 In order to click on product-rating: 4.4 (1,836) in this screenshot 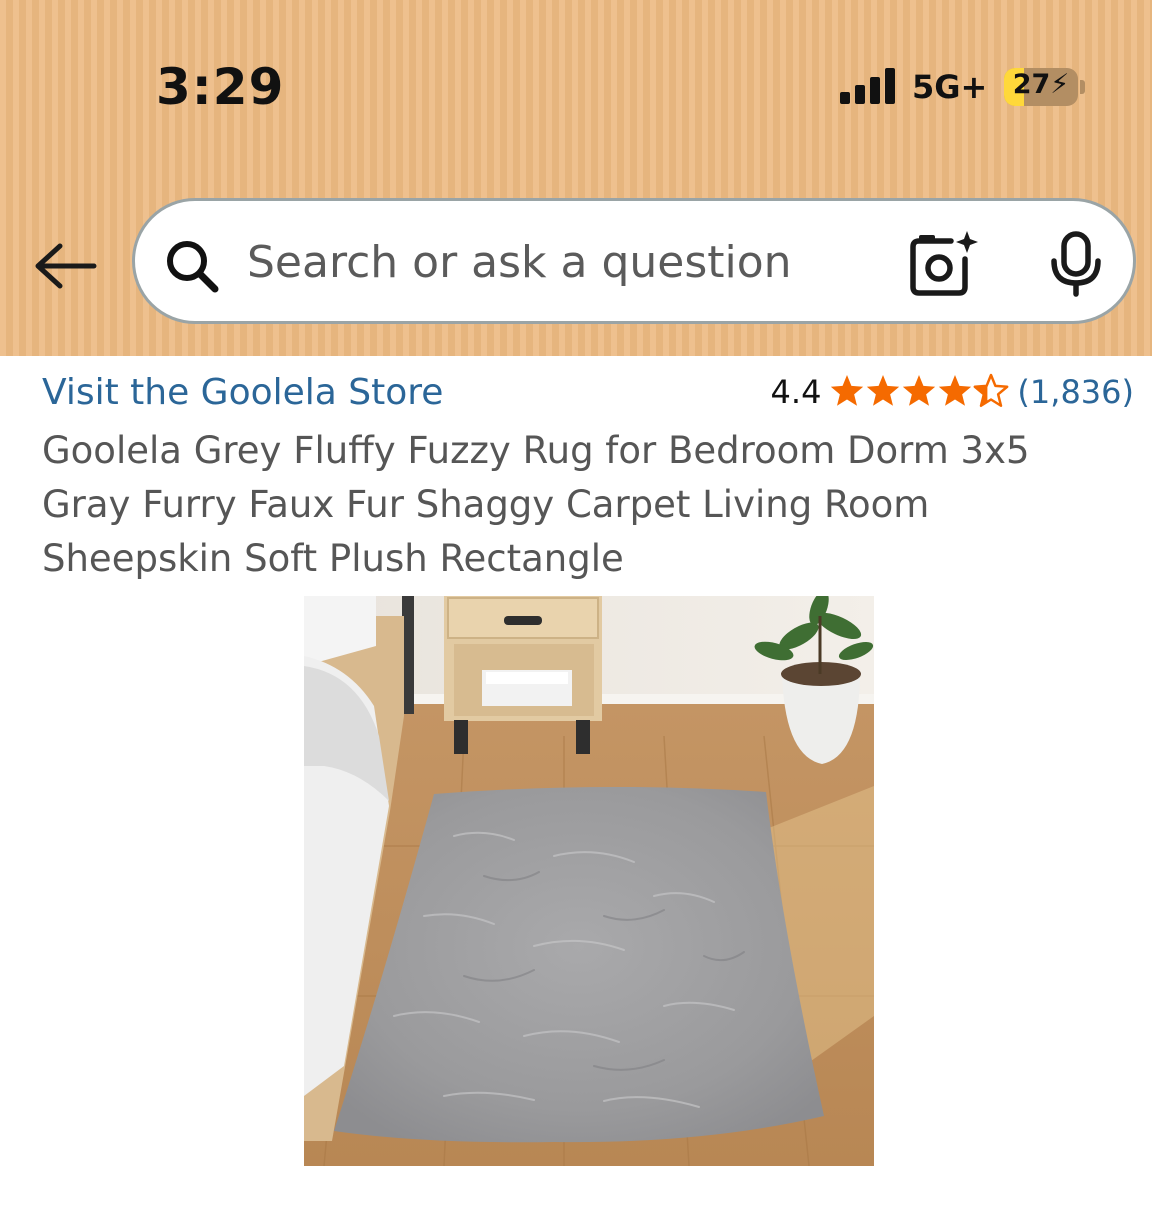, I will do `click(952, 392)`.